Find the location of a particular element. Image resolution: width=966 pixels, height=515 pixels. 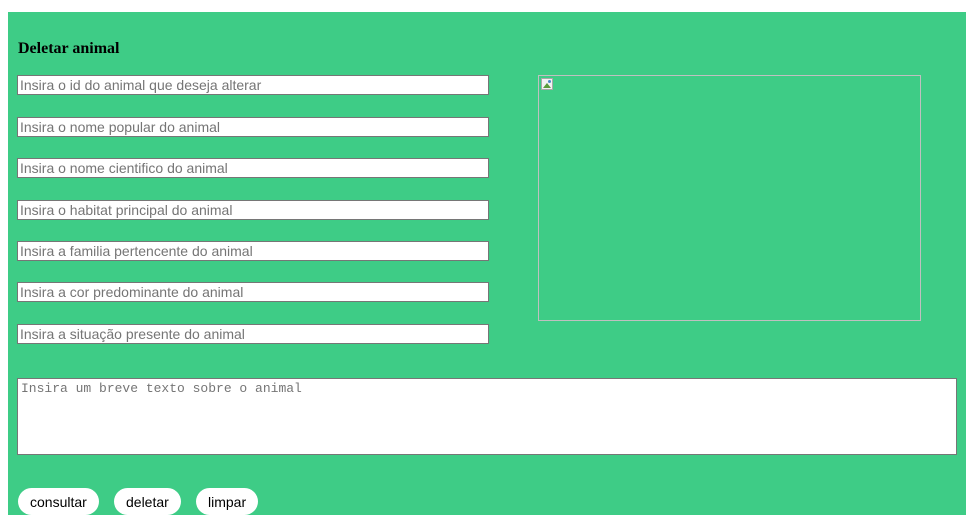

page-title: Deletar animal is located at coordinates (69, 48).